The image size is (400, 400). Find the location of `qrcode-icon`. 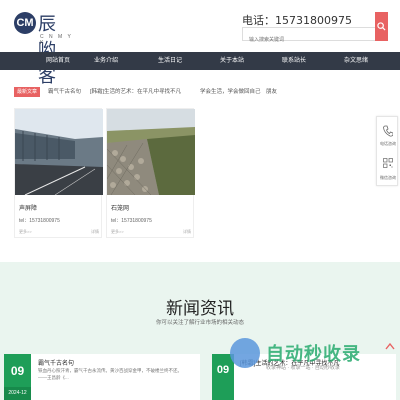

qrcode-icon is located at coordinates (388, 163).